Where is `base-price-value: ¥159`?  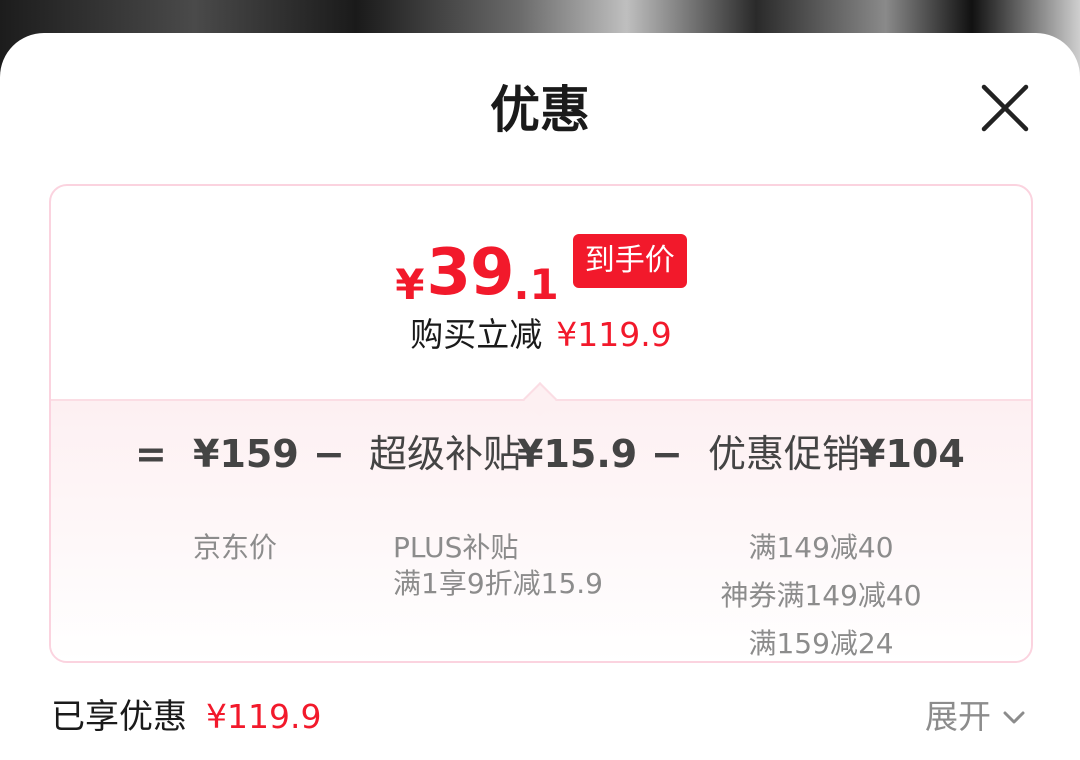 base-price-value: ¥159 is located at coordinates (246, 454).